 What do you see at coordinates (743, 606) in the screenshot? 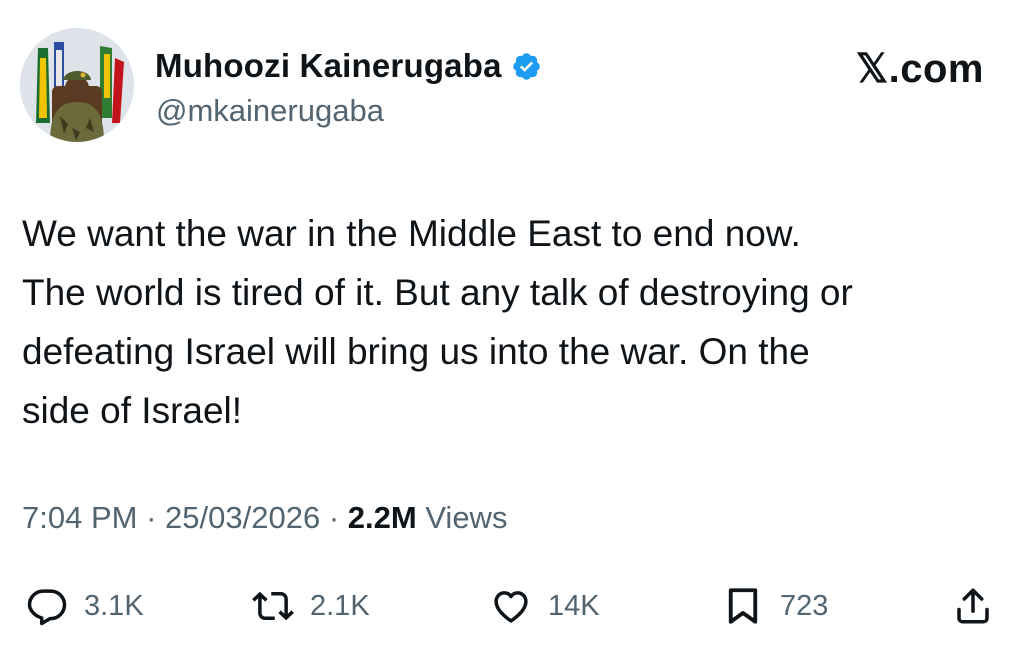
I see `bookmark-icon` at bounding box center [743, 606].